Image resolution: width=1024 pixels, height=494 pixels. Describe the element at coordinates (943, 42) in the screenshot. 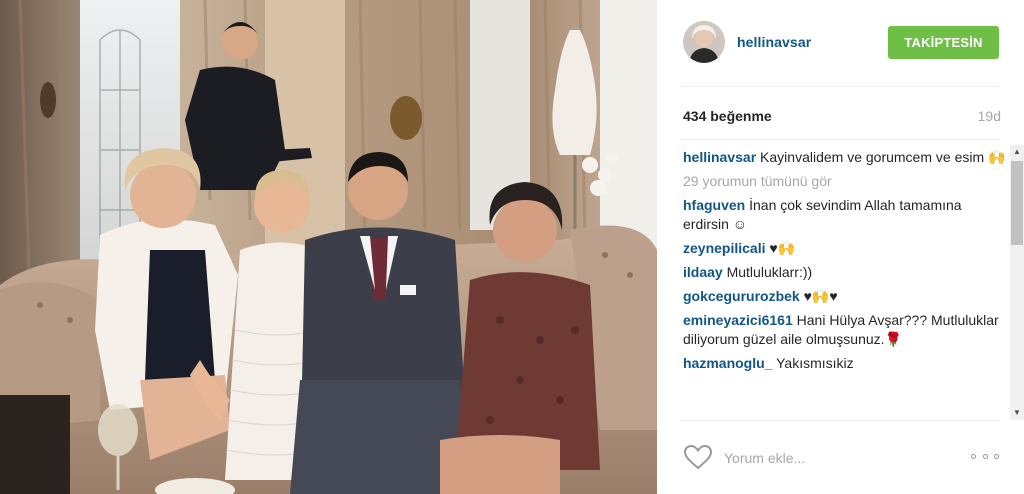

I see `following-button: TAKİPTESİN` at that location.